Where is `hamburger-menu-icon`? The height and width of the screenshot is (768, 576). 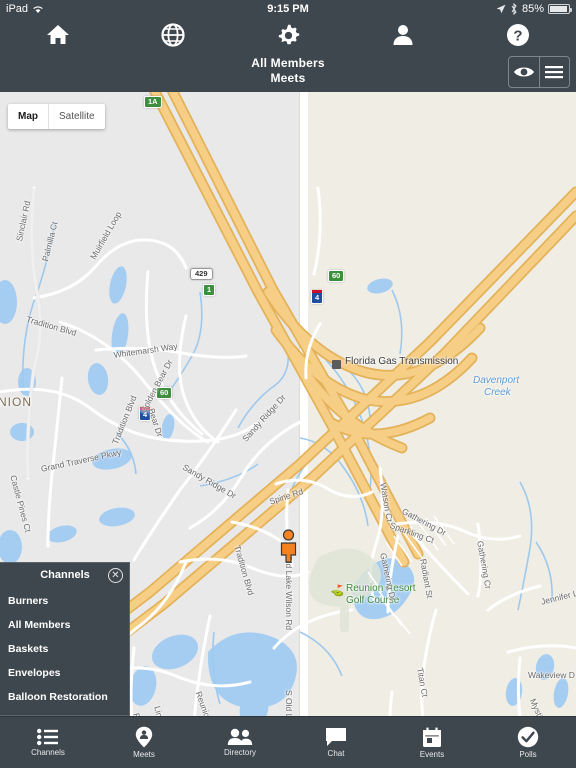
hamburger-menu-icon is located at coordinates (554, 72).